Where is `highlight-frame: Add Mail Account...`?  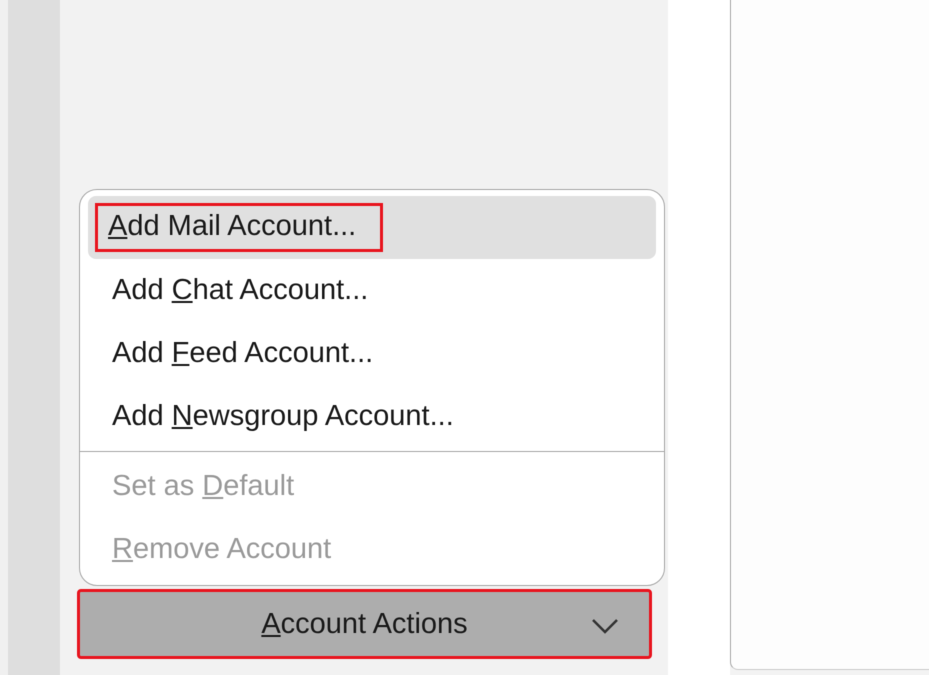 highlight-frame: Add Mail Account... is located at coordinates (239, 227).